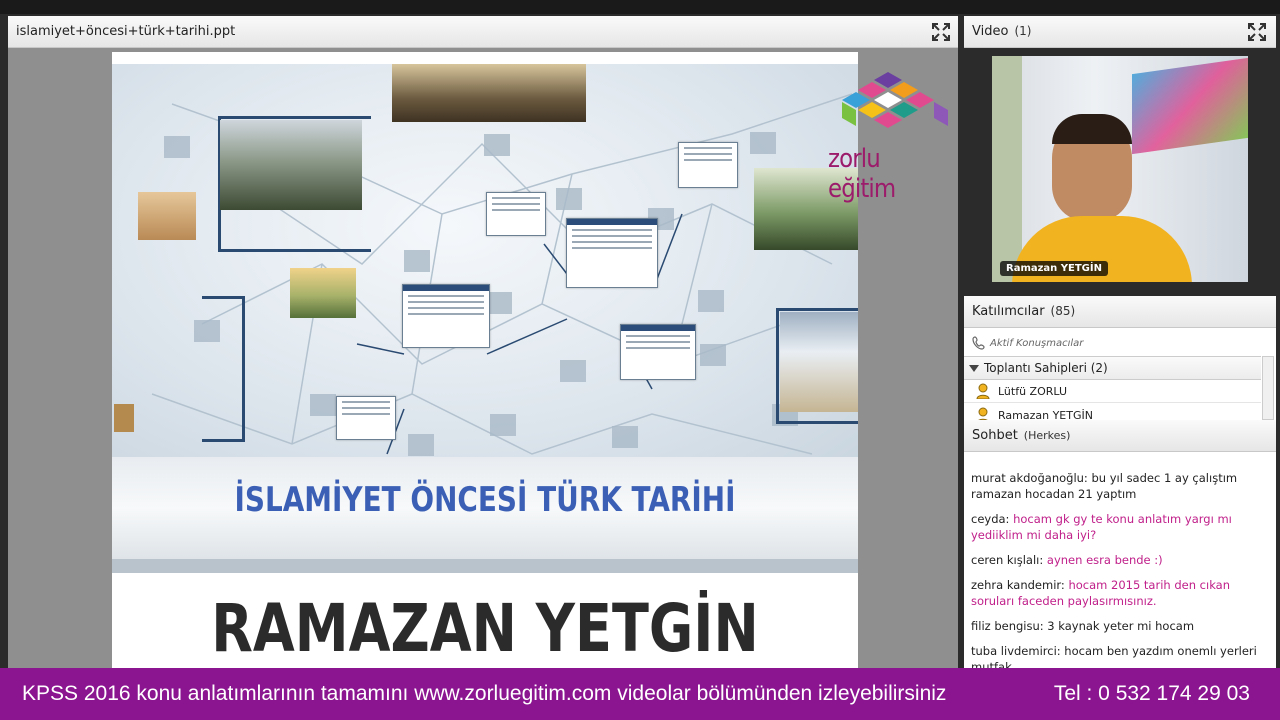 The width and height of the screenshot is (1280, 720). What do you see at coordinates (862, 174) in the screenshot?
I see `logo-text: zorlu eğitim` at bounding box center [862, 174].